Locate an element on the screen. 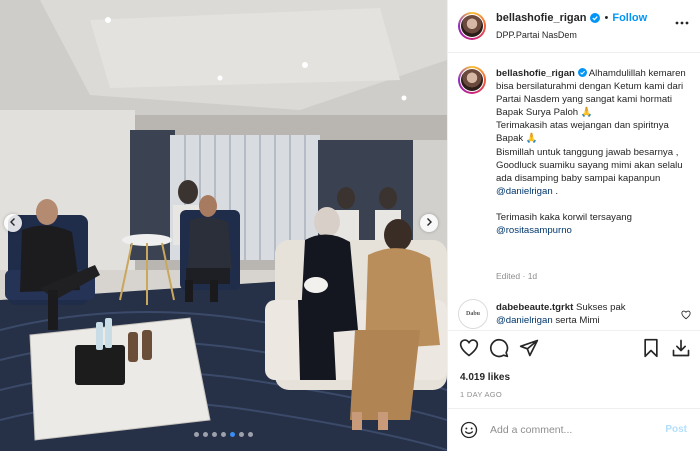 The height and width of the screenshot is (452, 700). carousel-next-button is located at coordinates (429, 223).